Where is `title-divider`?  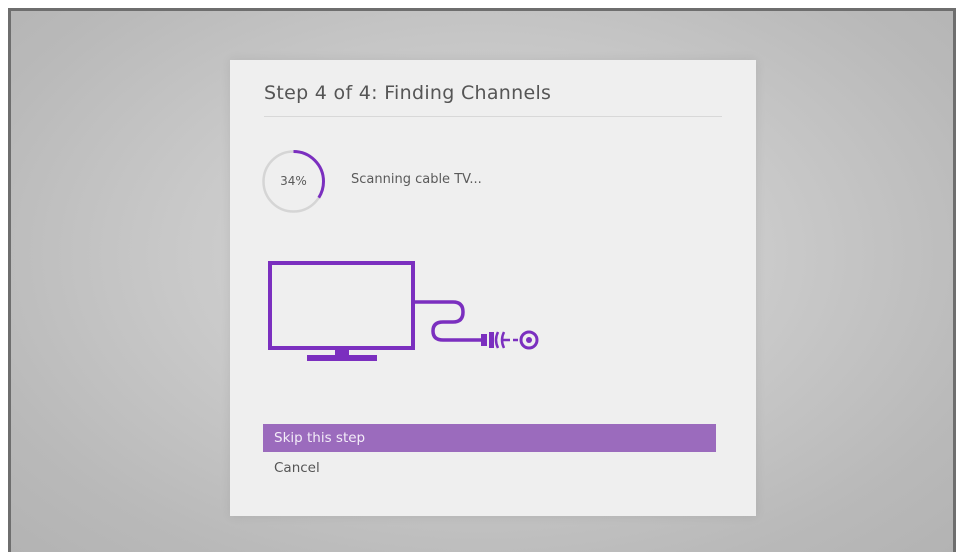 title-divider is located at coordinates (493, 116).